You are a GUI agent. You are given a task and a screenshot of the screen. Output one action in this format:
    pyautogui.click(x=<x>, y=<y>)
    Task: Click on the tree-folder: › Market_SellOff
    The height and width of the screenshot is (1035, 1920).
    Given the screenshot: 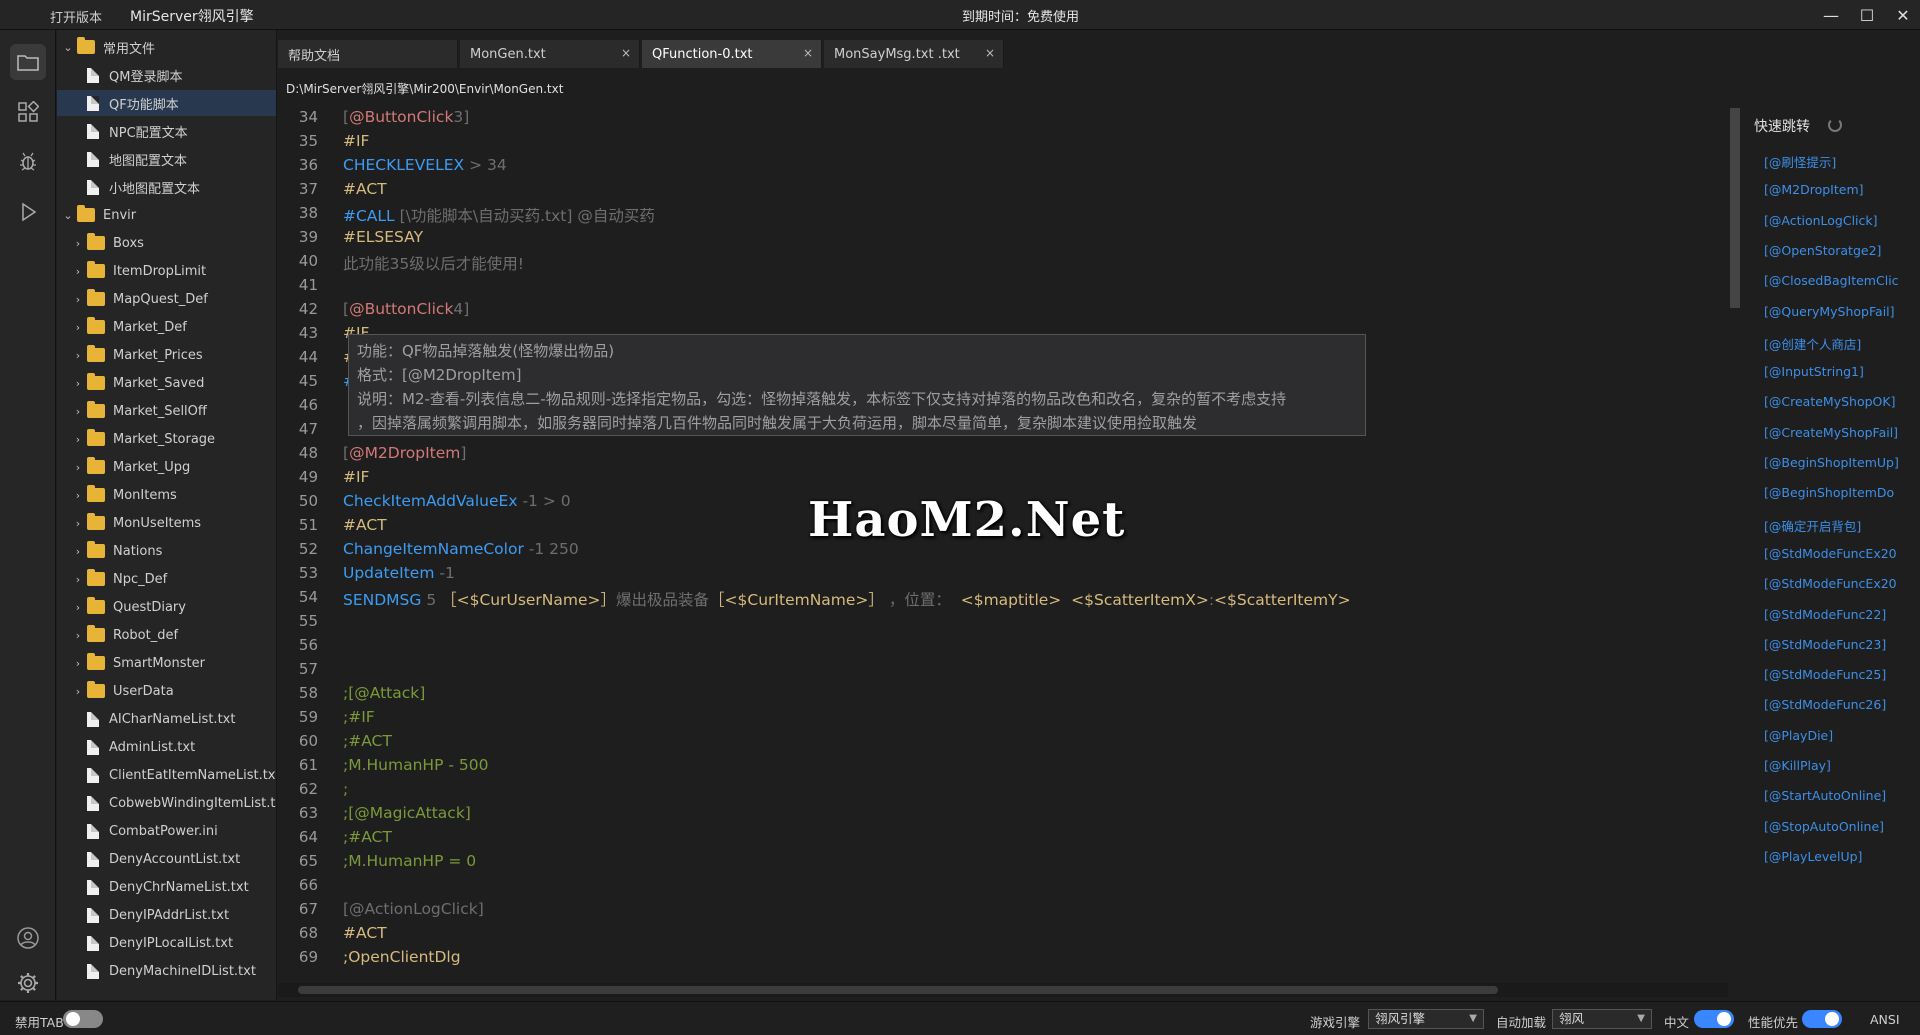 What is the action you would take?
    pyautogui.click(x=166, y=411)
    